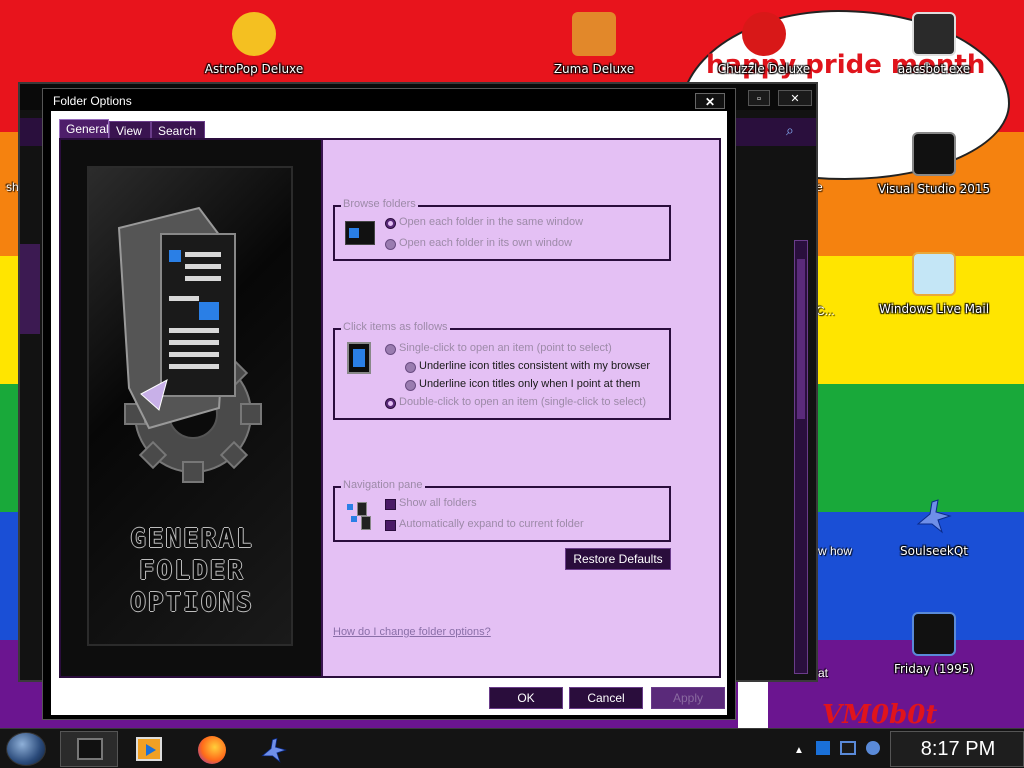 The height and width of the screenshot is (768, 1024). I want to click on partial-label: w how, so click(835, 551).